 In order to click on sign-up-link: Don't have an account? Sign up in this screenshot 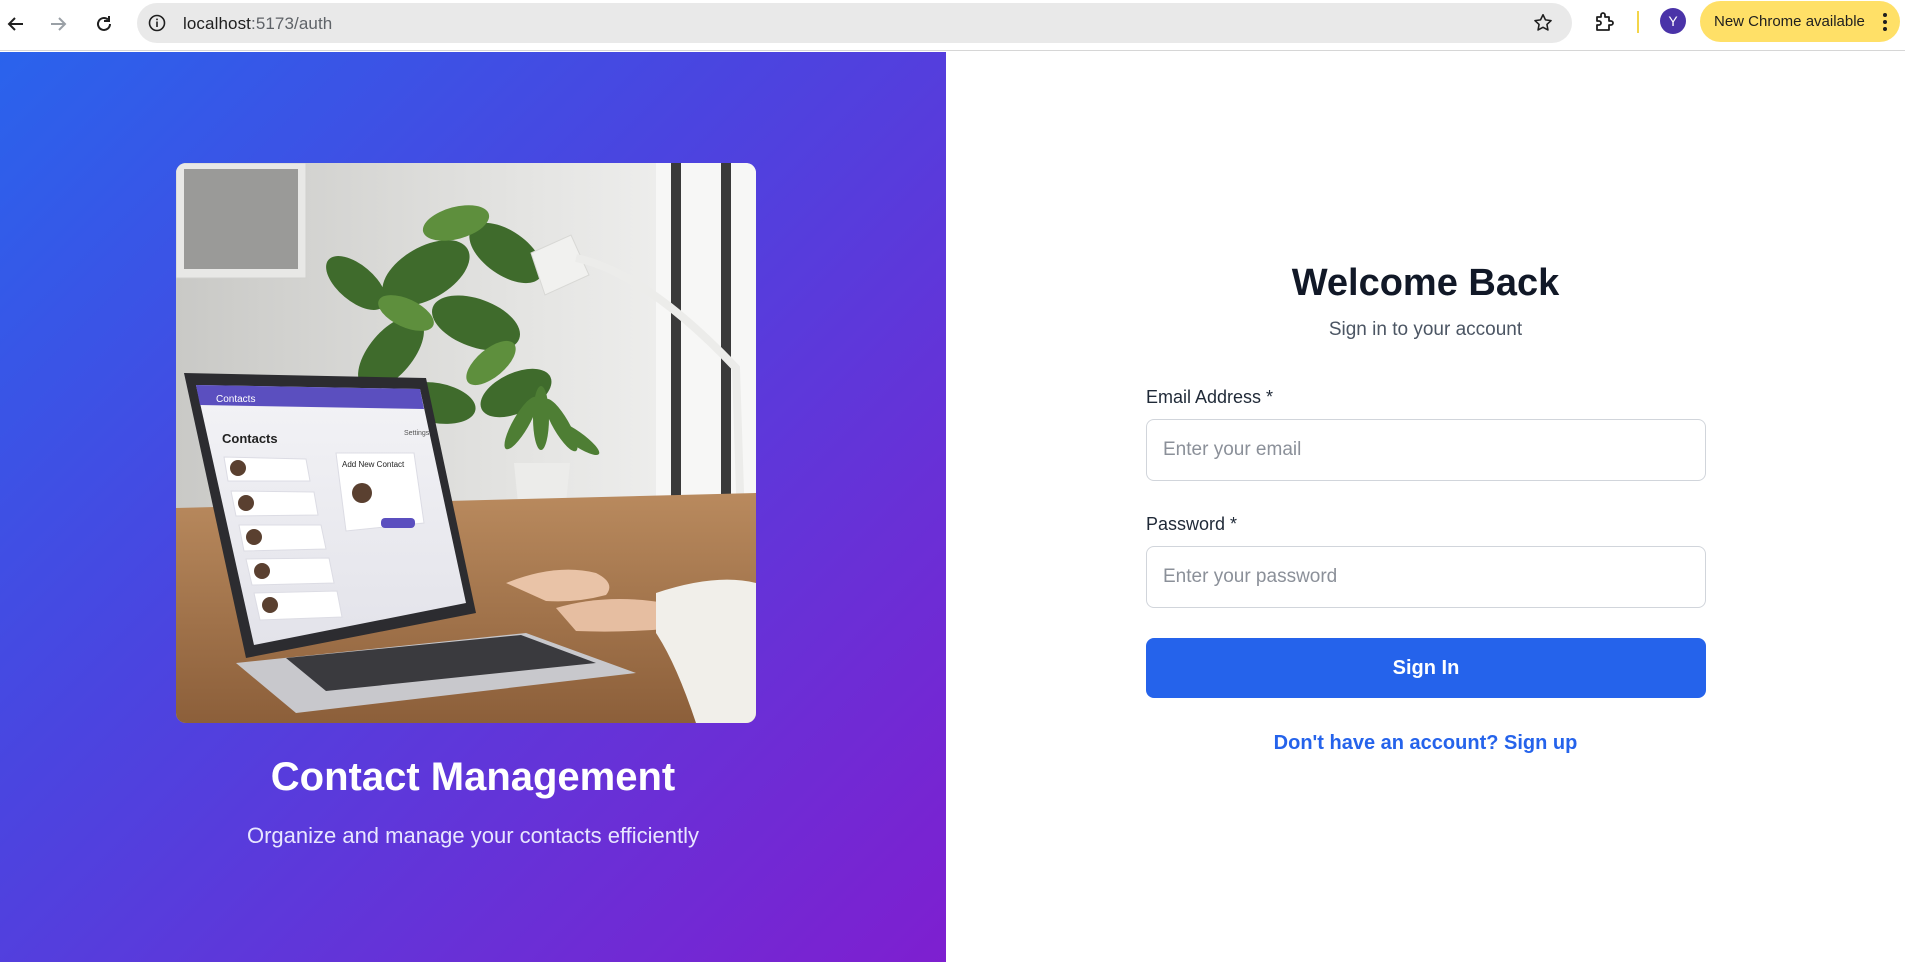, I will do `click(1425, 743)`.